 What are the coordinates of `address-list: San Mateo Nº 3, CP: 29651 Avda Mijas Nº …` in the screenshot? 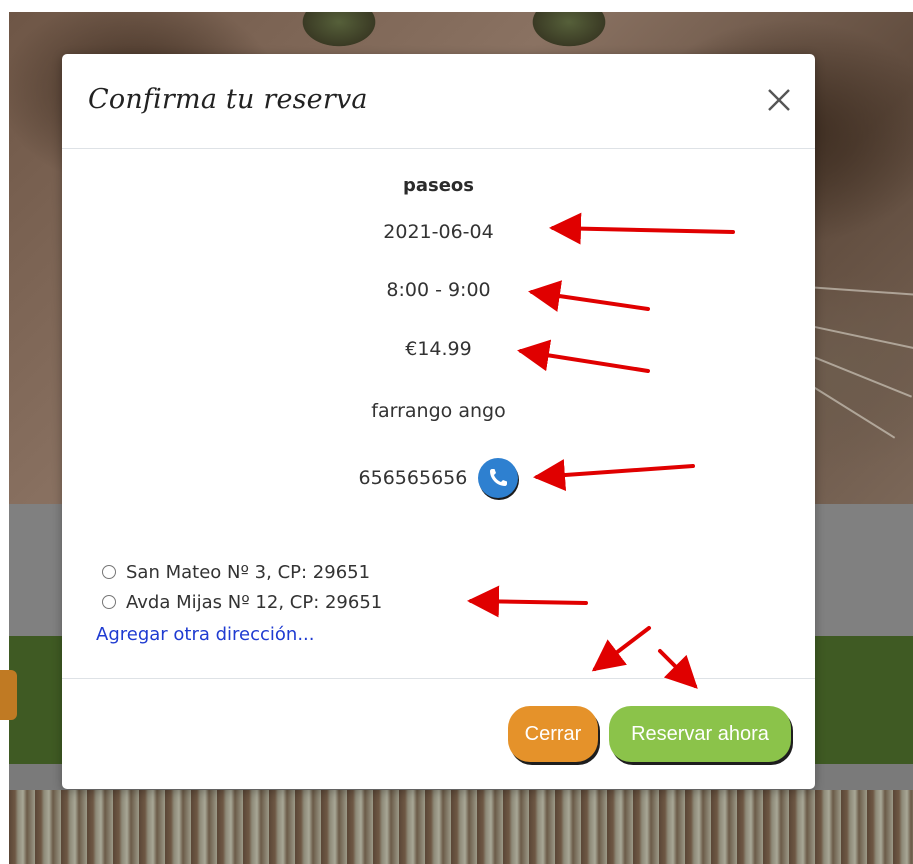 It's located at (402, 587).